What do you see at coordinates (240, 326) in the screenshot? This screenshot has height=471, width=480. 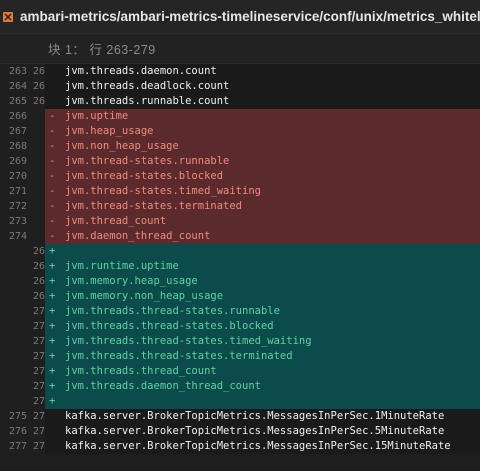 I see `added-line: 27 + jvm.threads.thread-states.blocked` at bounding box center [240, 326].